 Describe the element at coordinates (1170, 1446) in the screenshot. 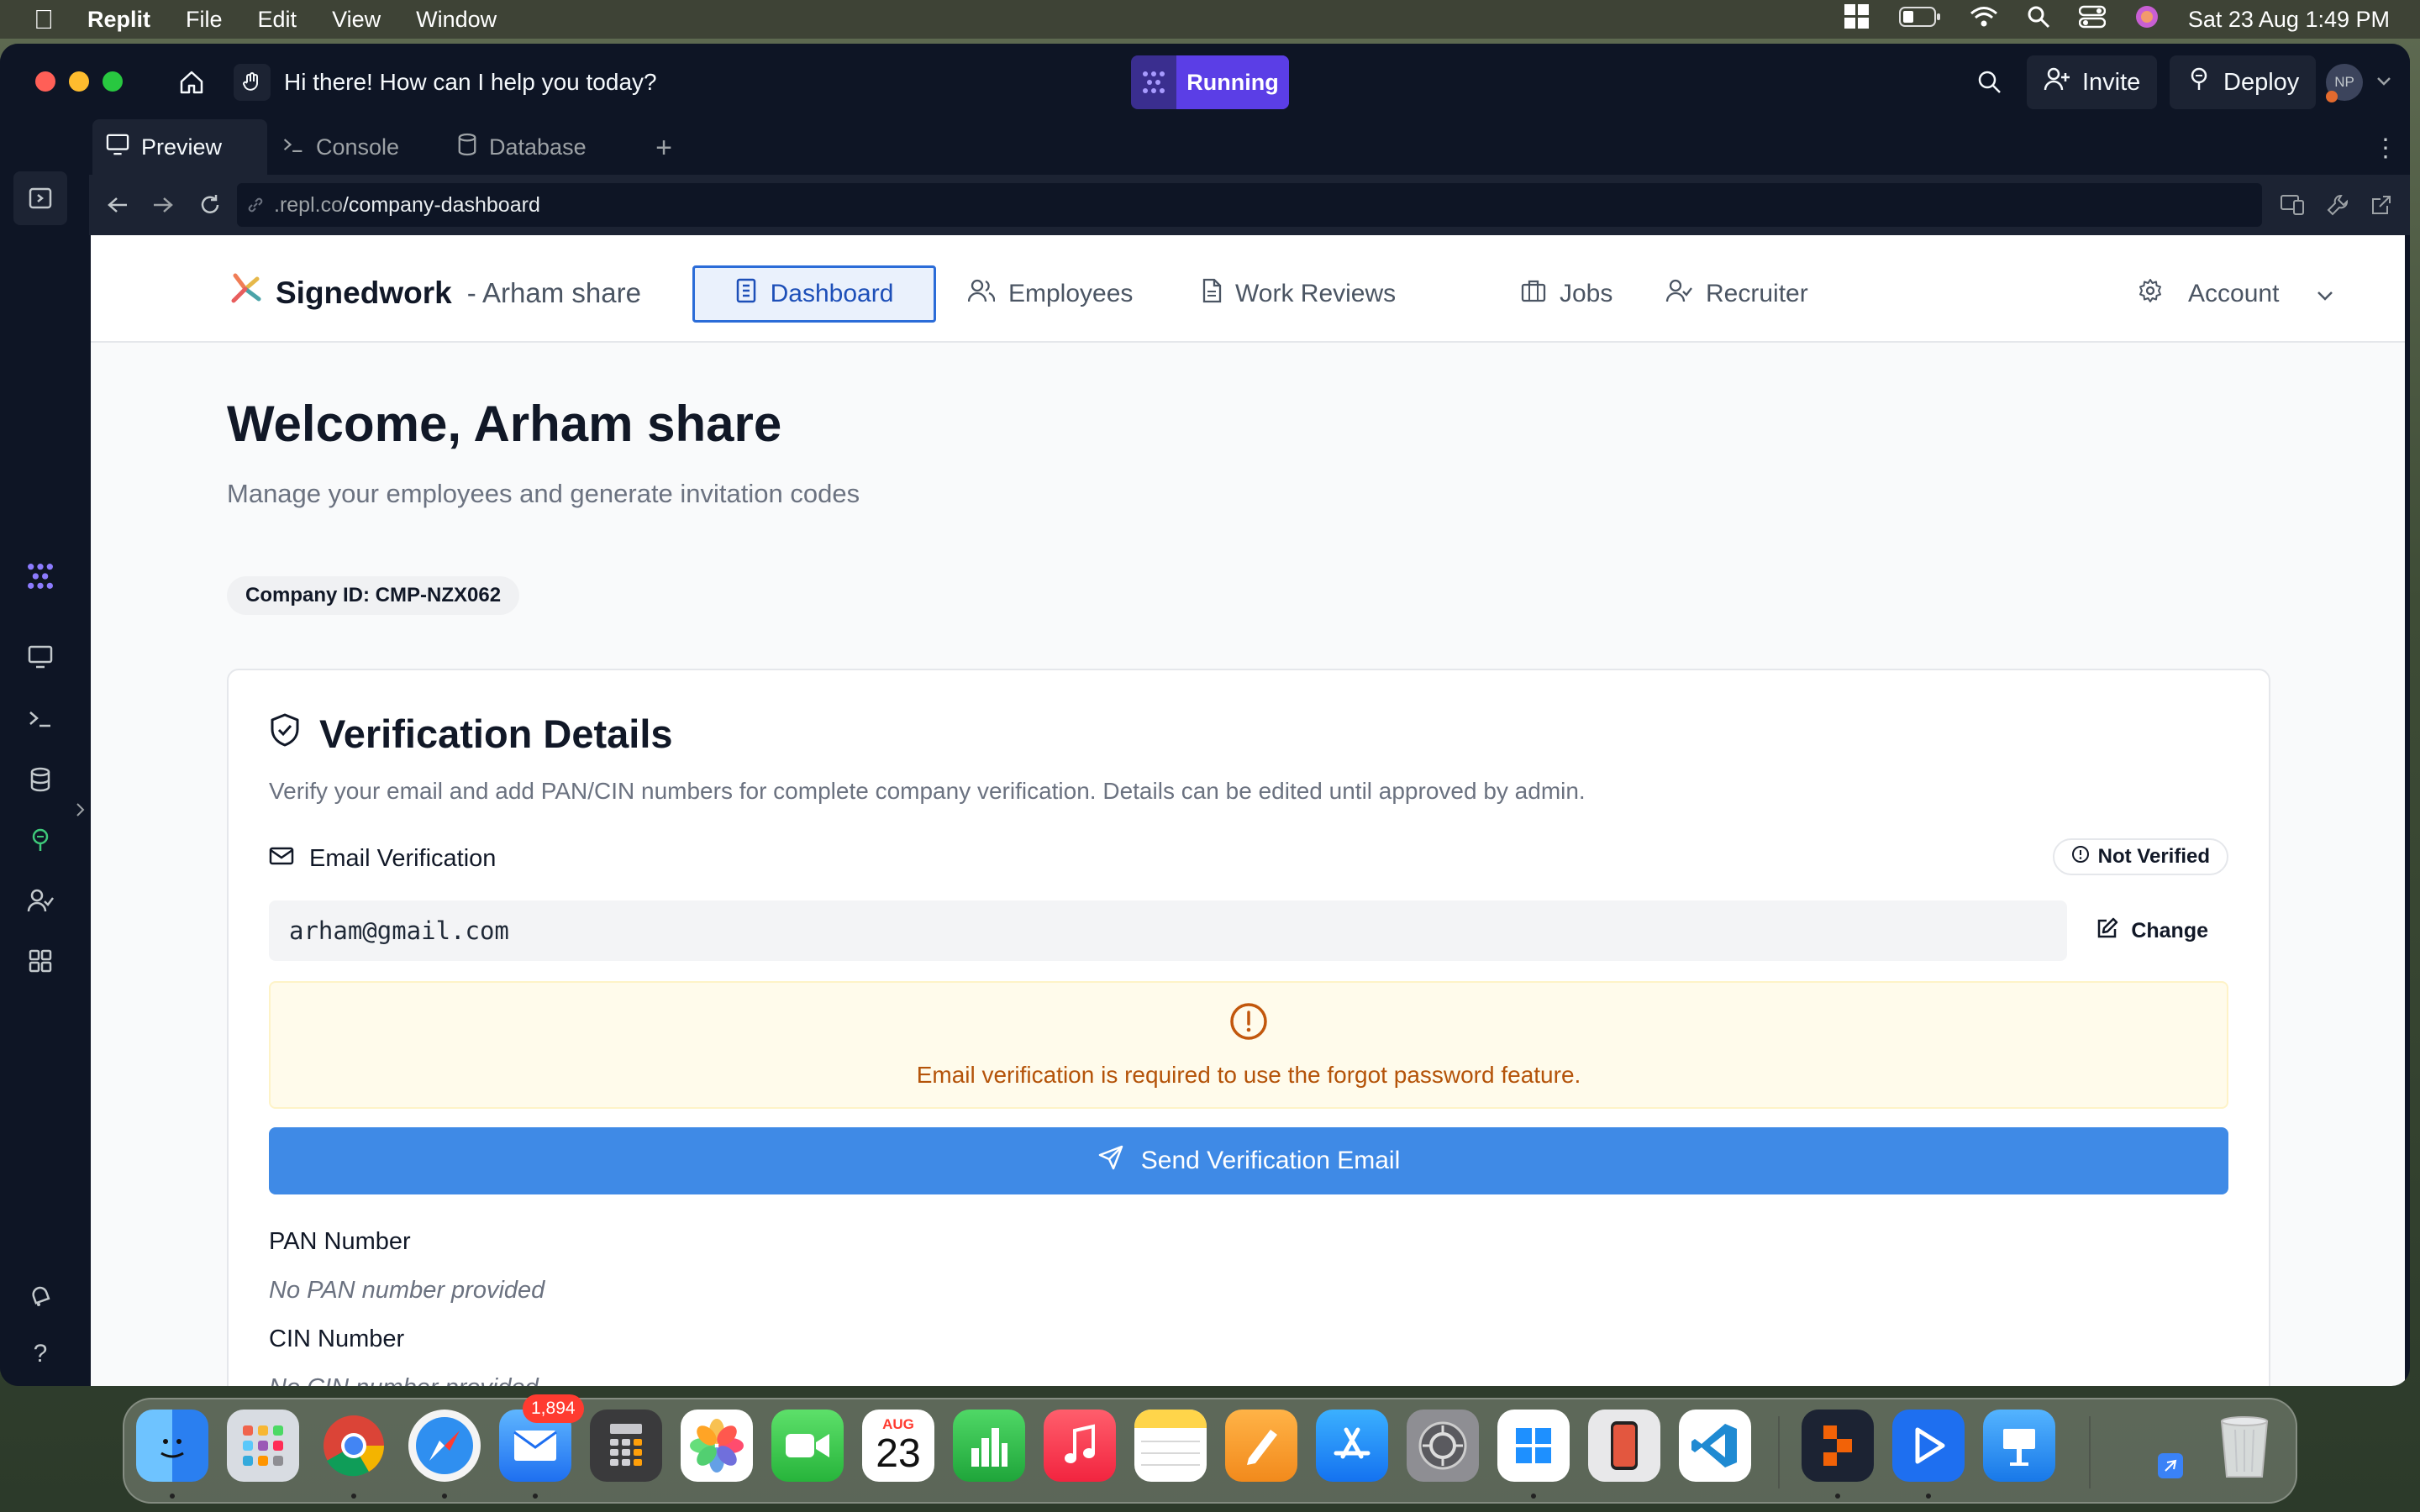

I see `notes-icon` at that location.